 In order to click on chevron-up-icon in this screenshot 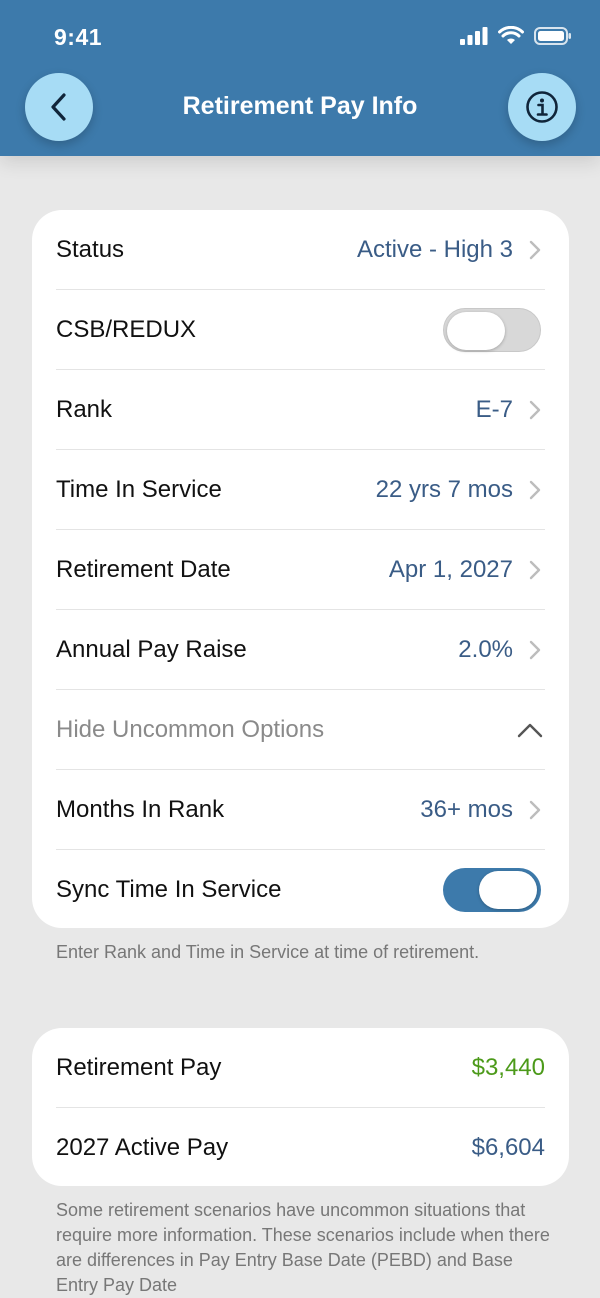, I will do `click(530, 730)`.